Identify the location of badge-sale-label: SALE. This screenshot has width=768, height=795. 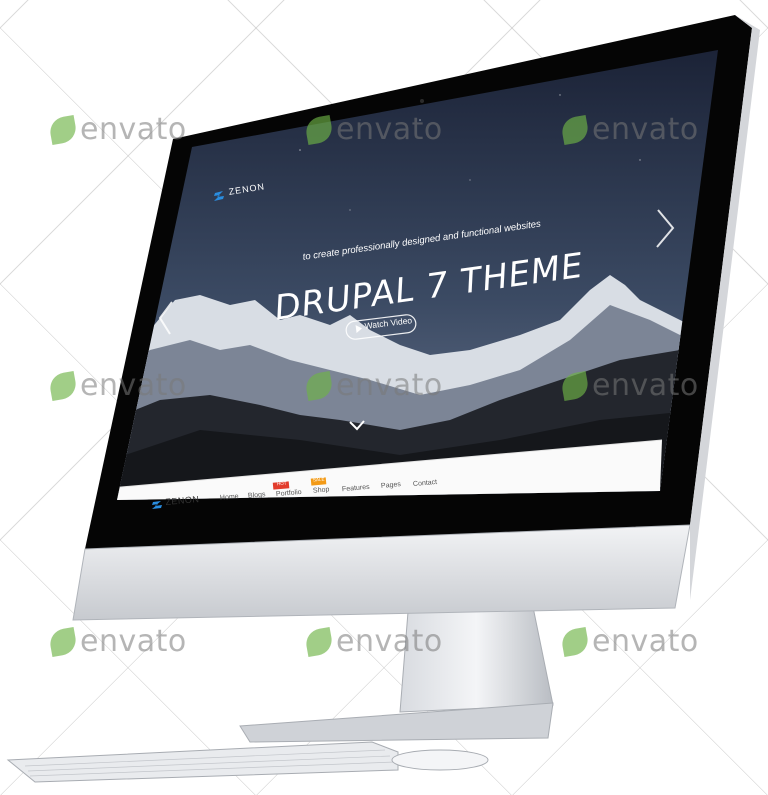
(318, 479).